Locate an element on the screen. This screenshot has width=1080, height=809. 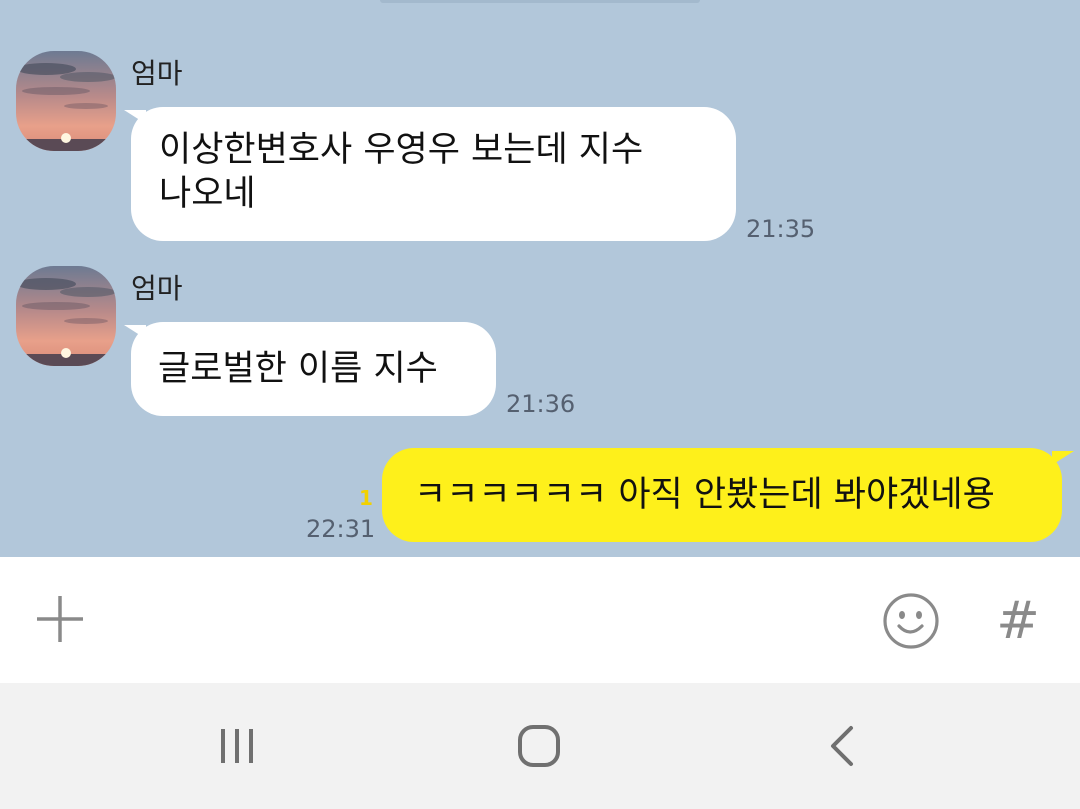
hashtag-button: # is located at coordinates (1018, 621).